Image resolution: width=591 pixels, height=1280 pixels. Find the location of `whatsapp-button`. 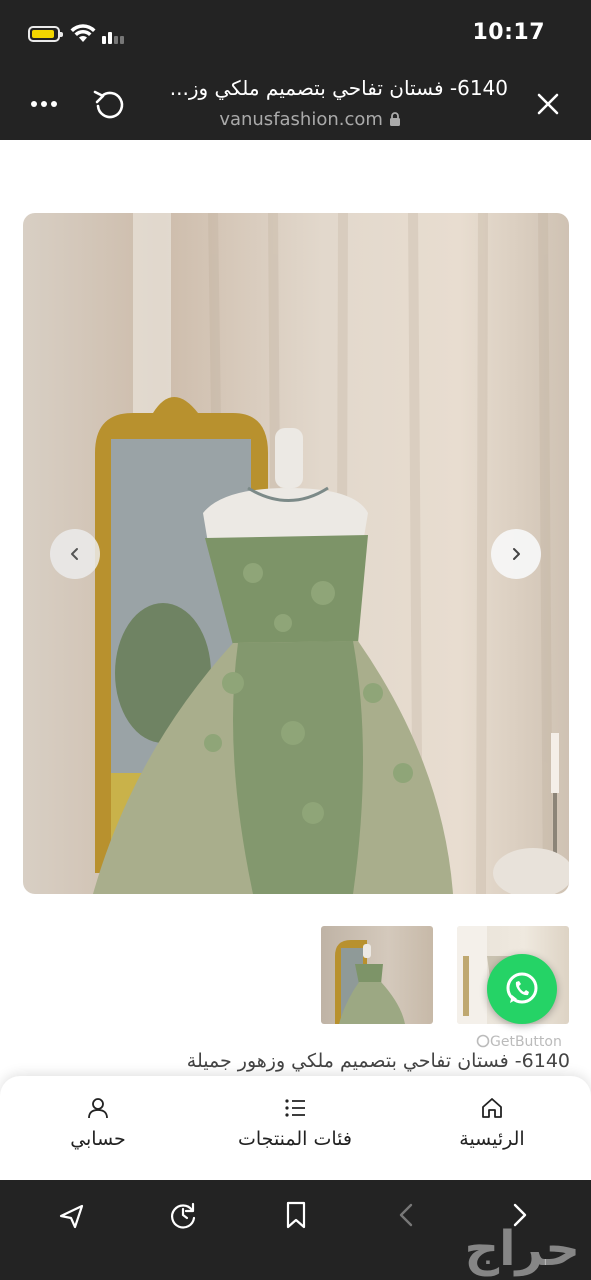

whatsapp-button is located at coordinates (522, 989).